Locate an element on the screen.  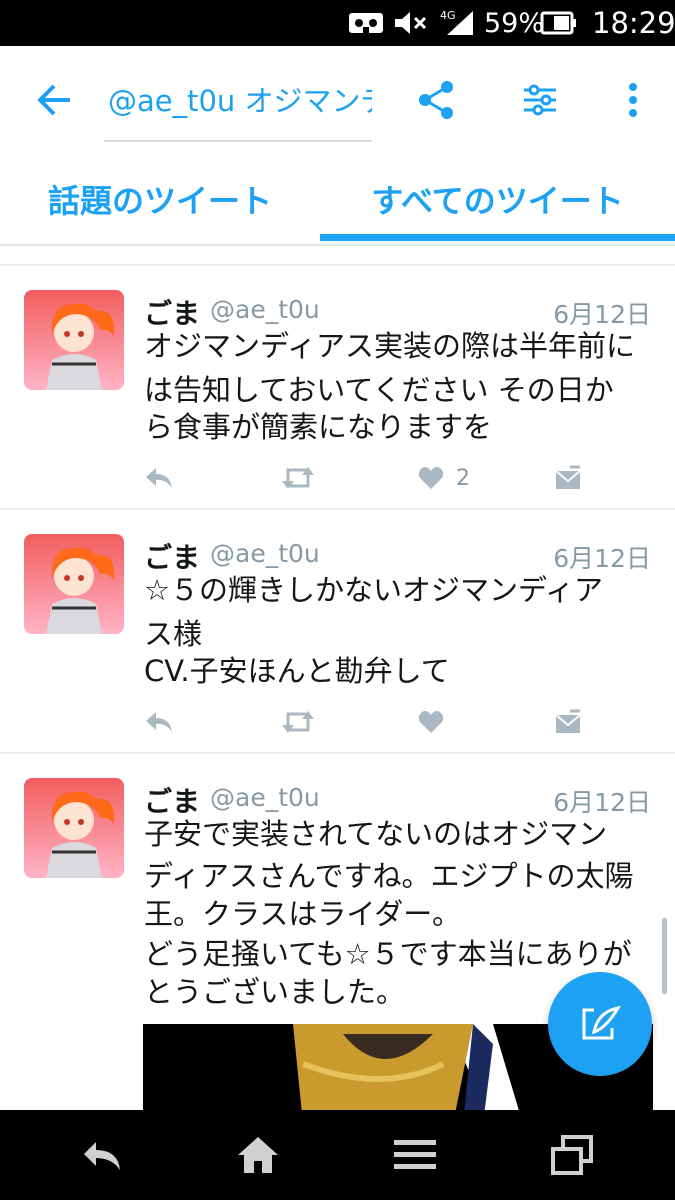
share-icon is located at coordinates (436, 100).